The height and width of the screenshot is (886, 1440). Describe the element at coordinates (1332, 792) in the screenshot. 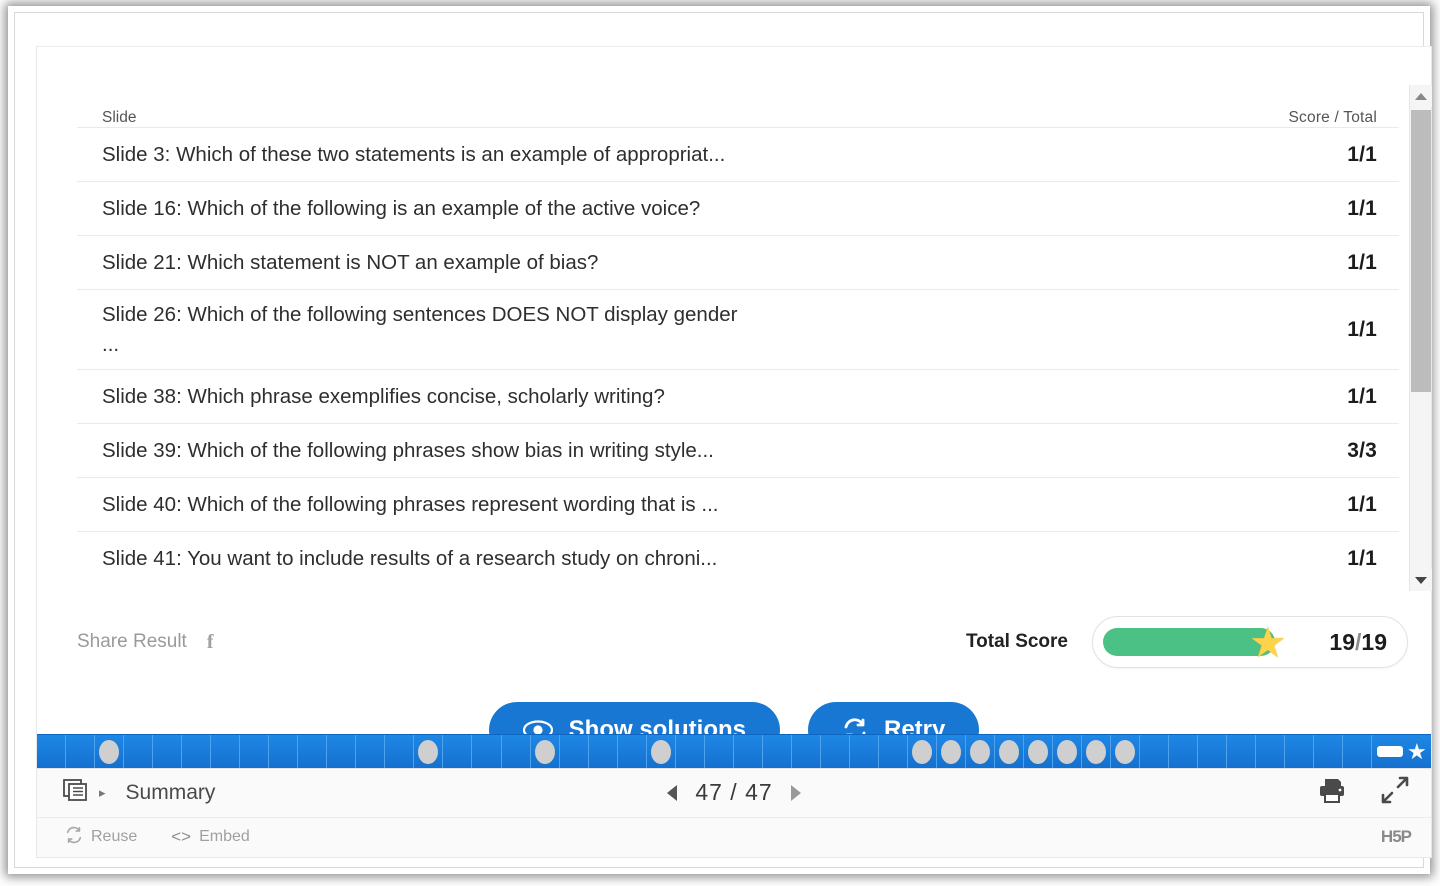

I see `printer-icon` at that location.